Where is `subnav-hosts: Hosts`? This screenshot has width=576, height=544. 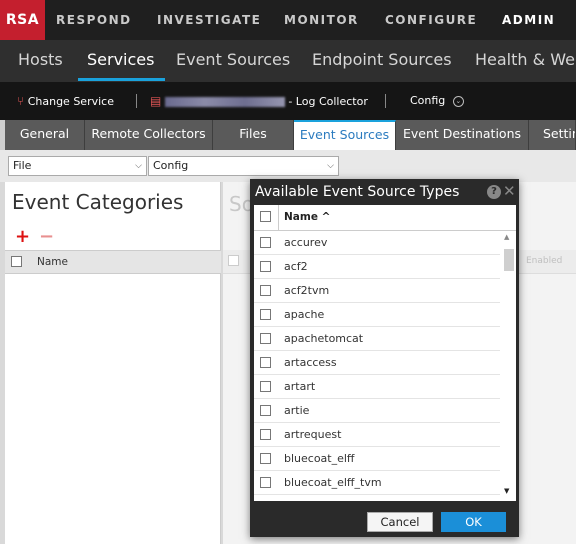 subnav-hosts: Hosts is located at coordinates (40, 61).